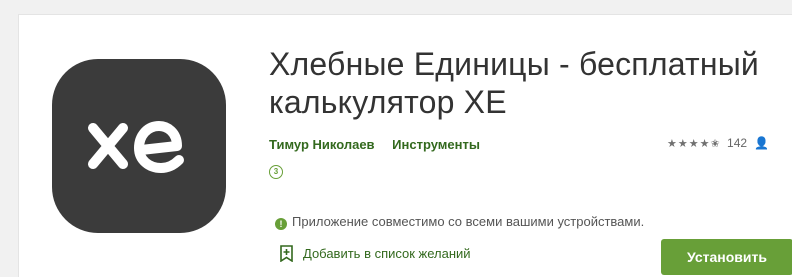 The width and height of the screenshot is (792, 277). I want to click on app-meta: Тимур Николаев Инструменты, so click(381, 144).